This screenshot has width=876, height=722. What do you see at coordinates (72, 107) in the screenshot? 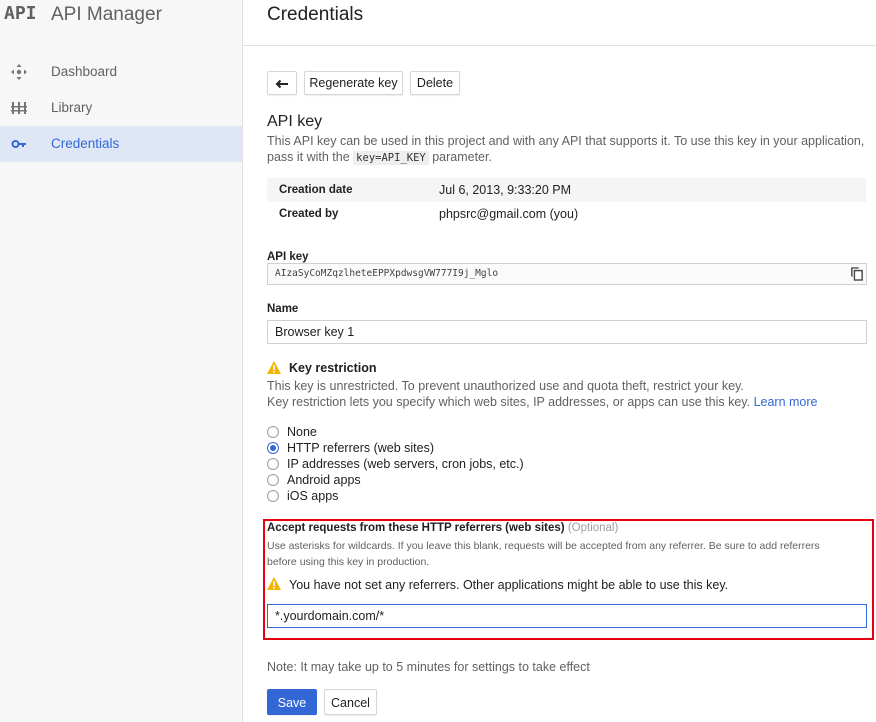
I see `sidebar-item-label: Library` at bounding box center [72, 107].